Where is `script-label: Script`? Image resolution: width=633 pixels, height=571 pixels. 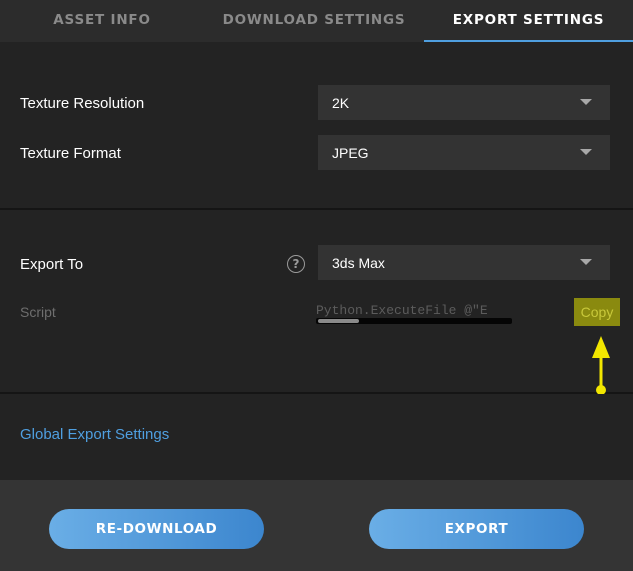 script-label: Script is located at coordinates (38, 312).